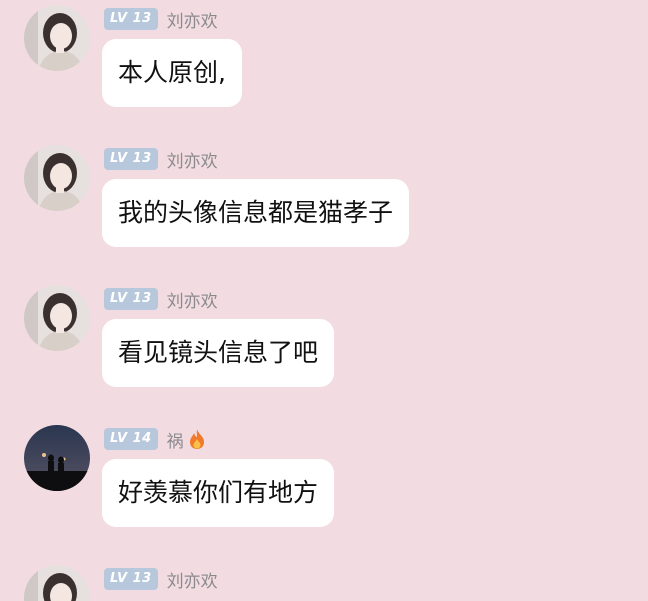 Image resolution: width=648 pixels, height=601 pixels. Describe the element at coordinates (197, 439) in the screenshot. I see `flame-icon` at that location.